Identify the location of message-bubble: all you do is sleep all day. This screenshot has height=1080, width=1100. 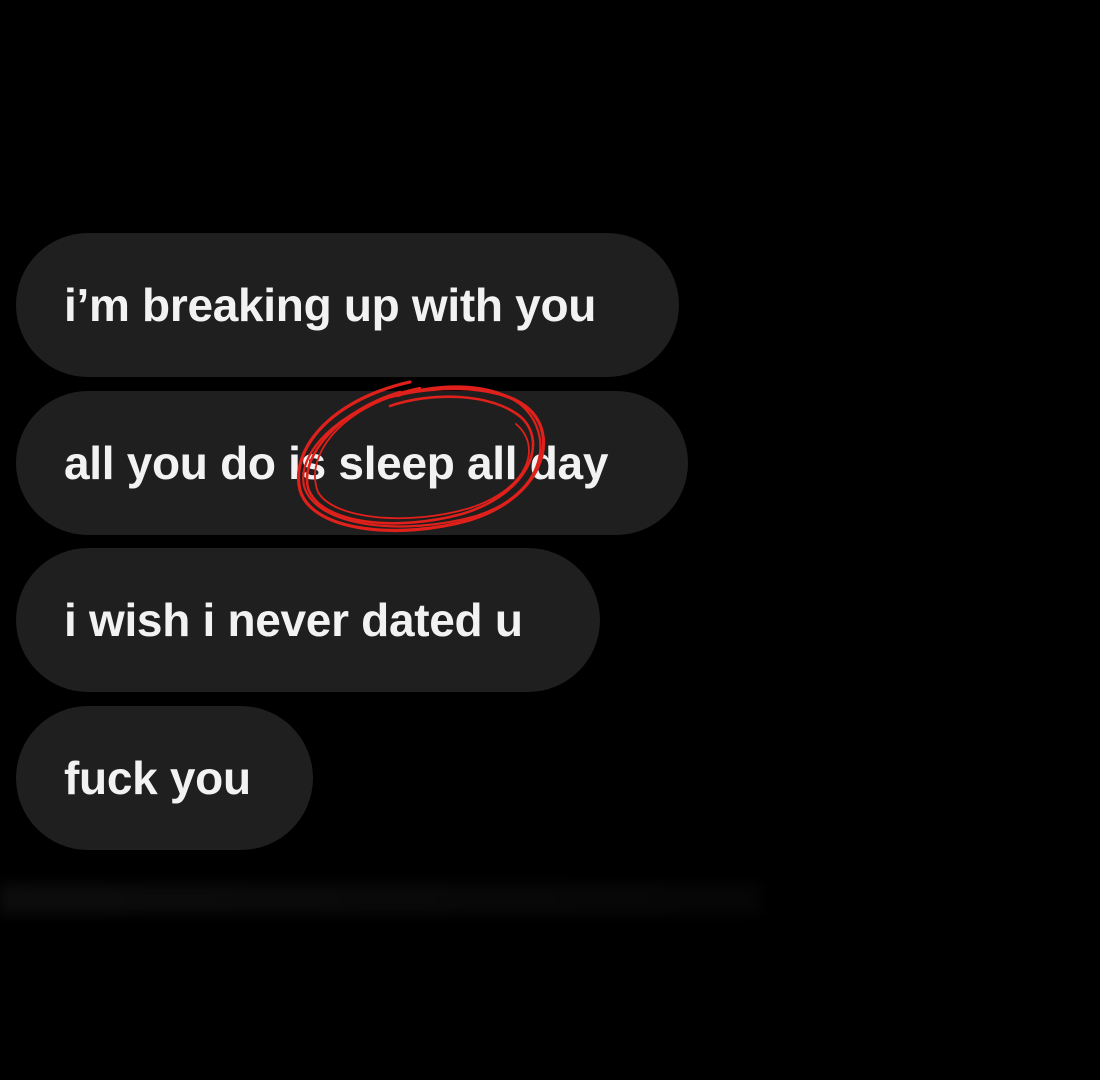
(352, 463).